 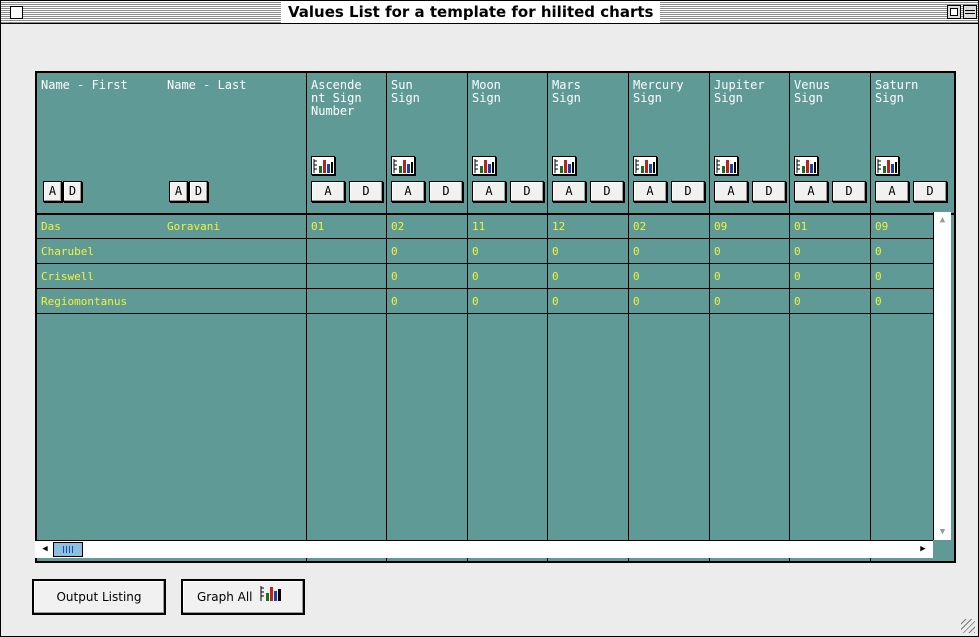 I want to click on table-cell: 12, so click(x=558, y=226).